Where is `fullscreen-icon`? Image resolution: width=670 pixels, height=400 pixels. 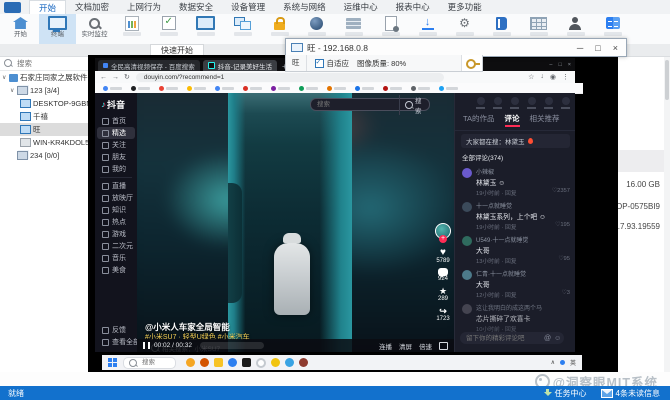
fullscreen-icon is located at coordinates (443, 345).